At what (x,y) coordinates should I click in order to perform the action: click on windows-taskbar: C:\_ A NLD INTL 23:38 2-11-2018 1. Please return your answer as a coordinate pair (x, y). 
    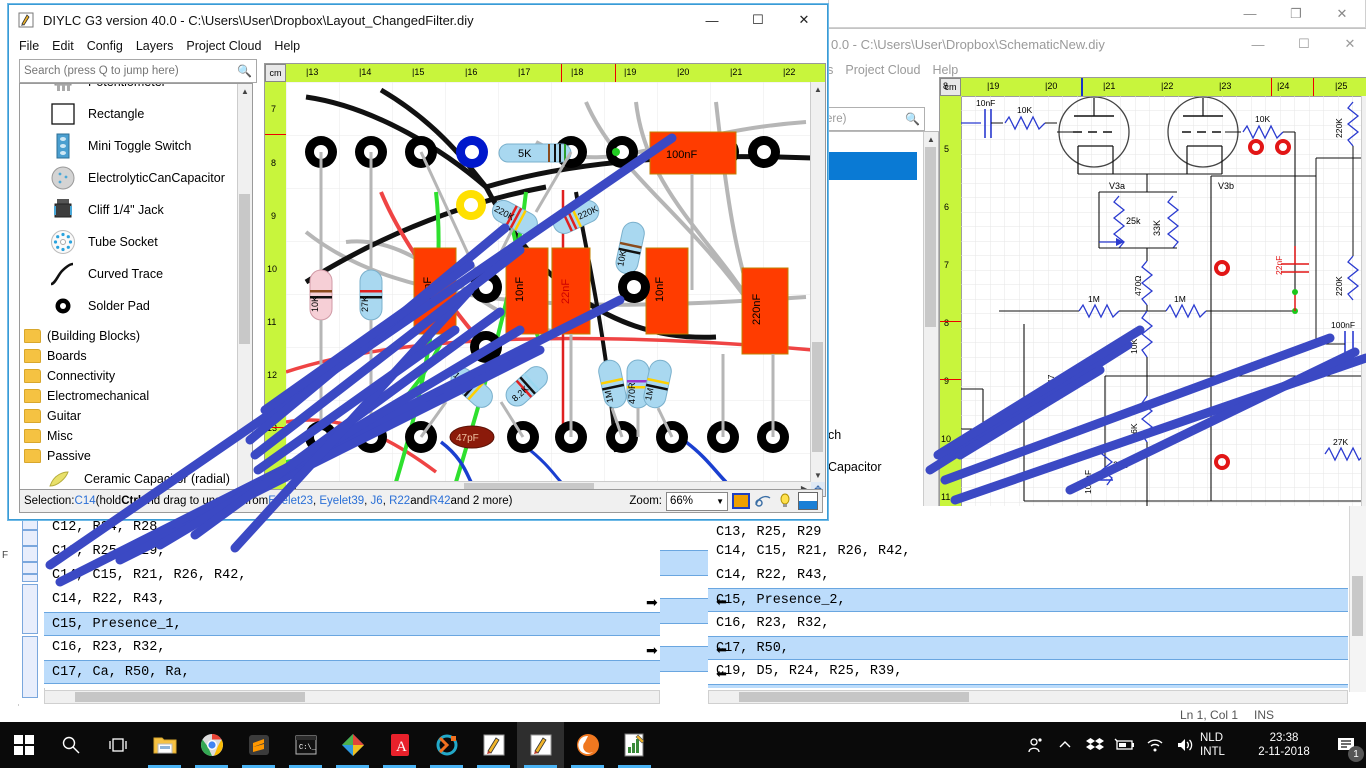
    Looking at the image, I should click on (683, 745).